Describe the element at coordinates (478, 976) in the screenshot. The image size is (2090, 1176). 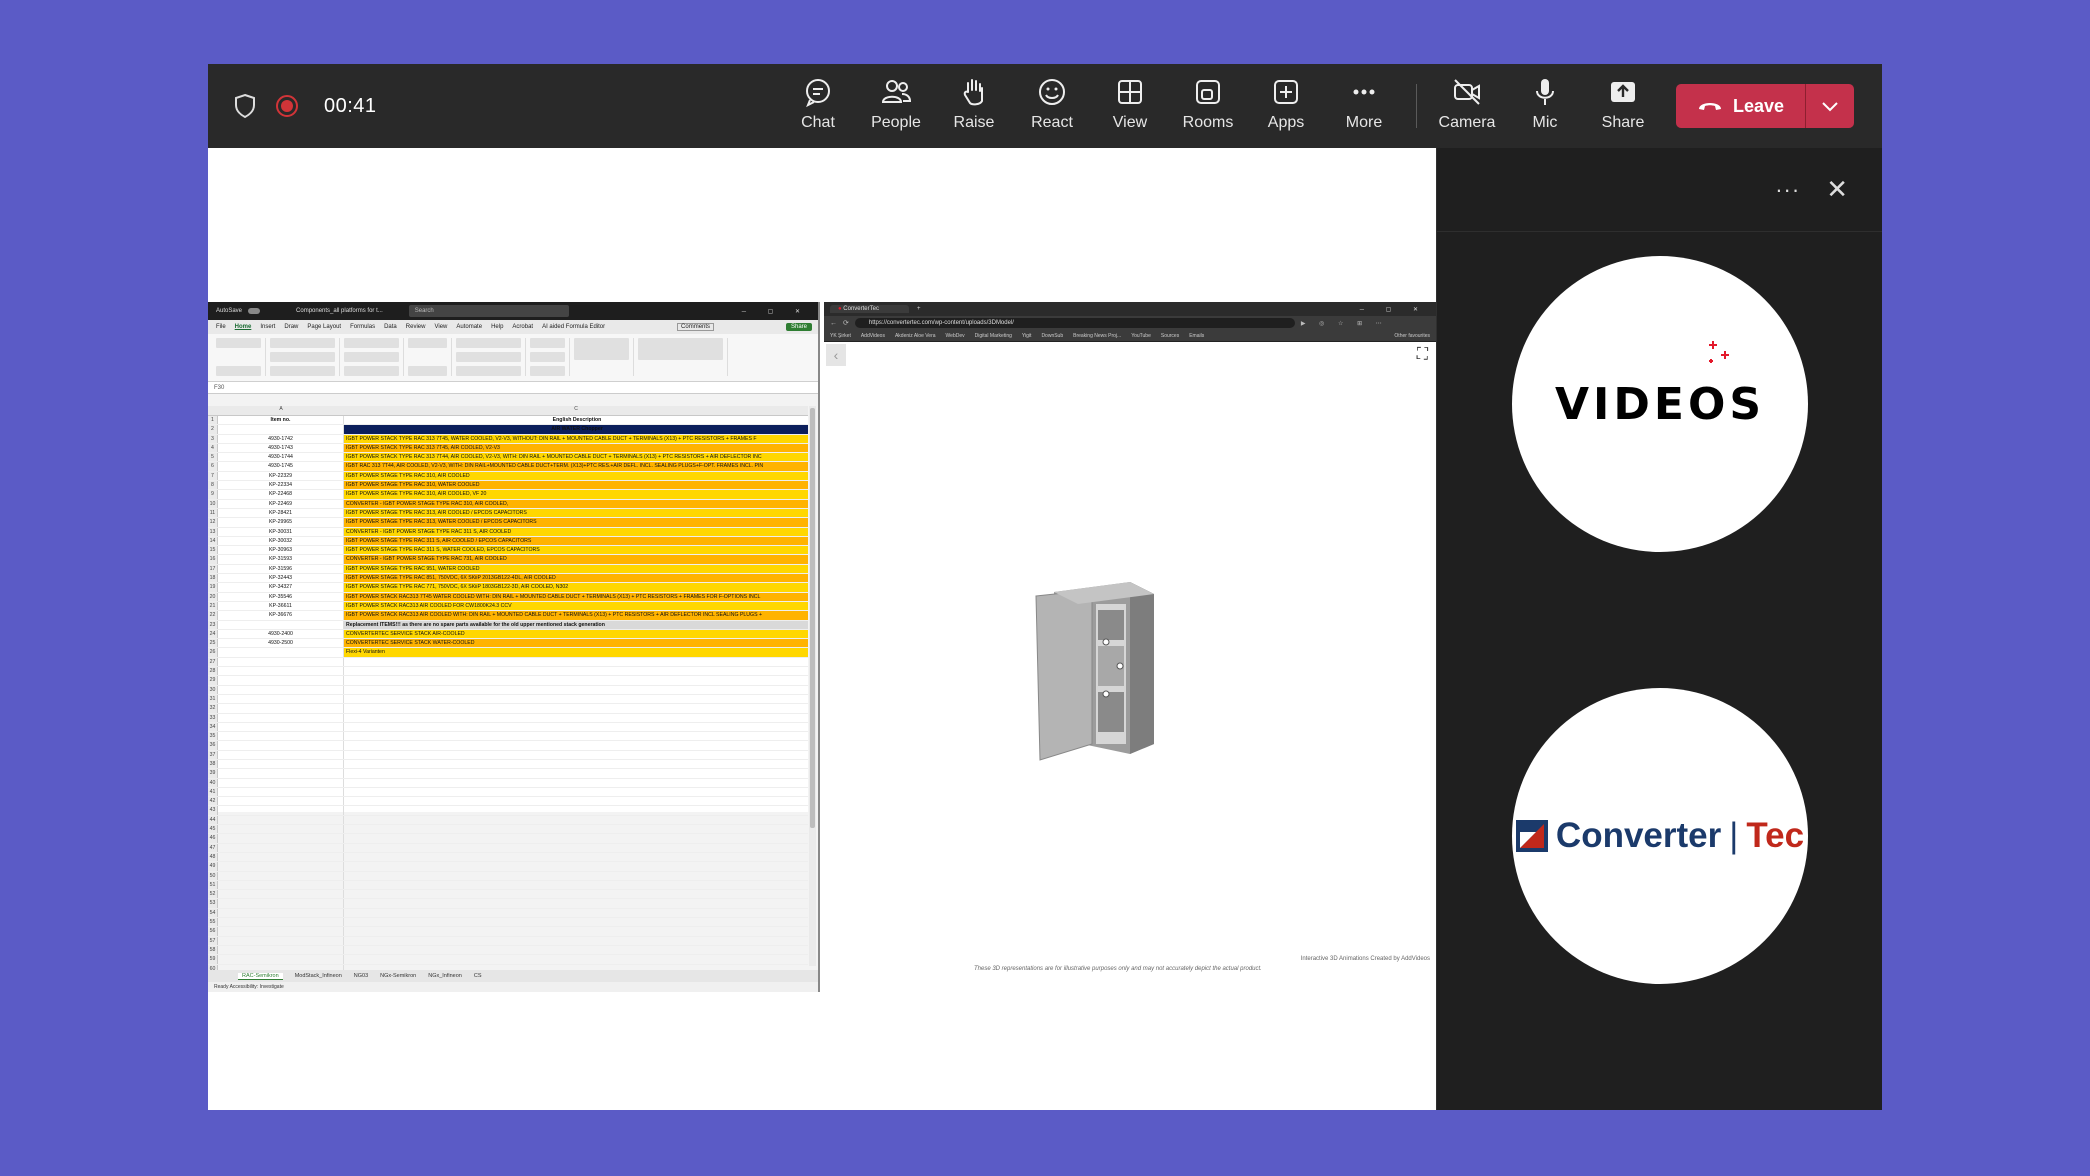
I see `sheet-tab-cs: CS` at that location.